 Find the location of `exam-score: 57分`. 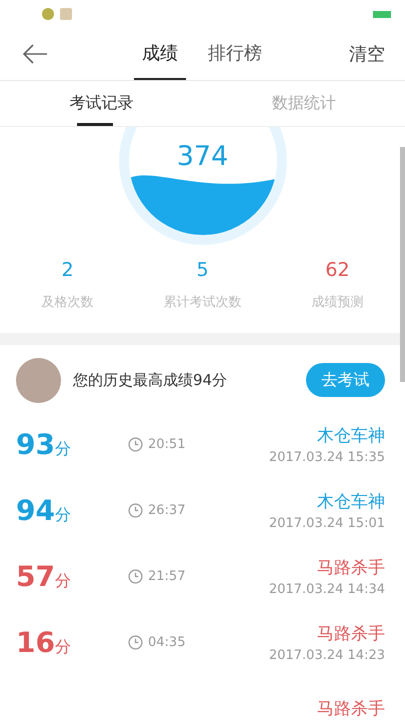

exam-score: 57分 is located at coordinates (44, 576).